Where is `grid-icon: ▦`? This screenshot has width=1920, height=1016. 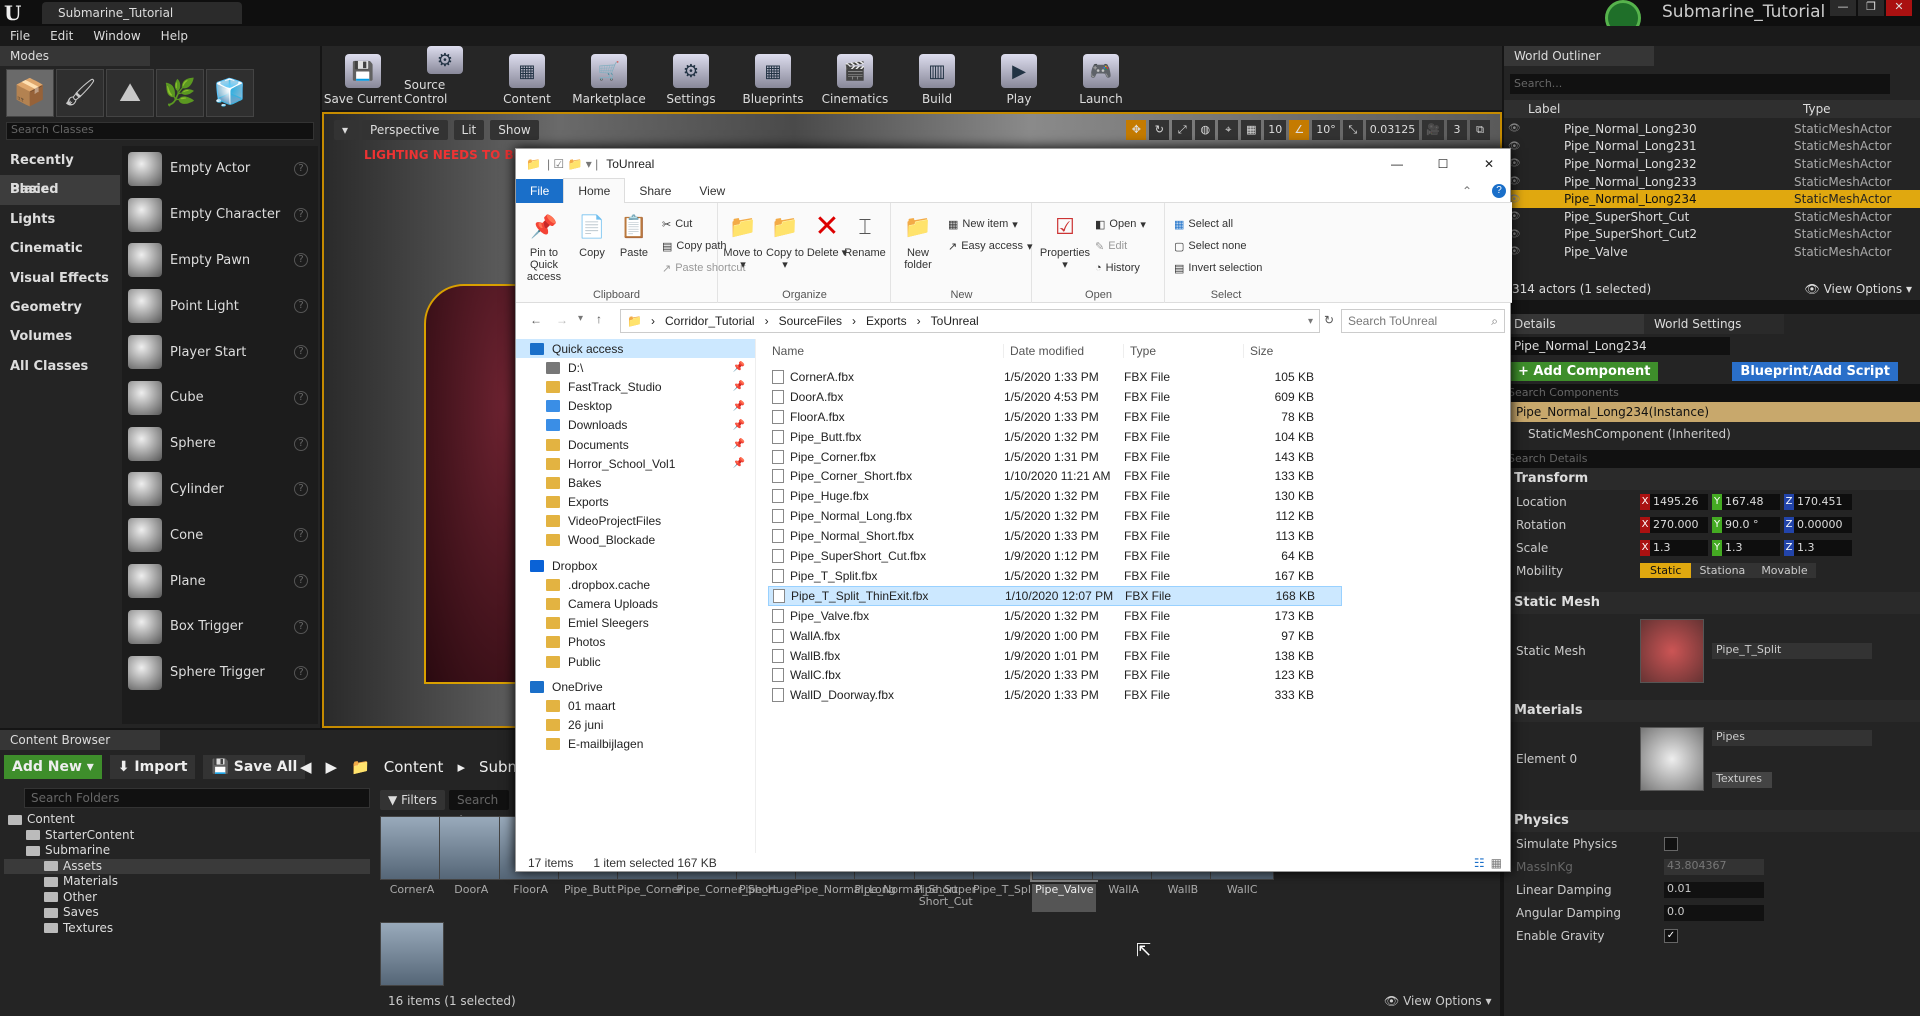
grid-icon: ▦ is located at coordinates (1251, 130).